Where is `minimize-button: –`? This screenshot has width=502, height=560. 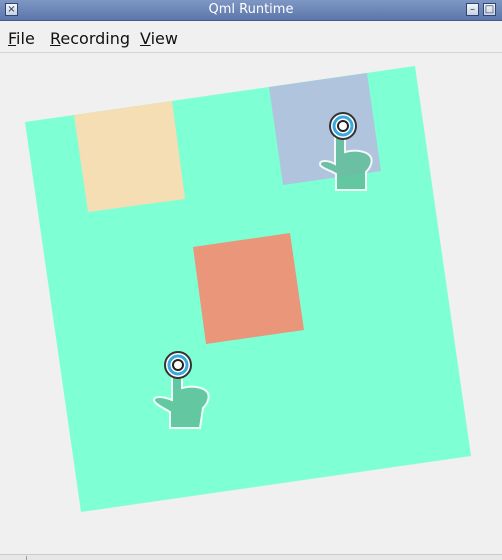
minimize-button: – is located at coordinates (472, 9).